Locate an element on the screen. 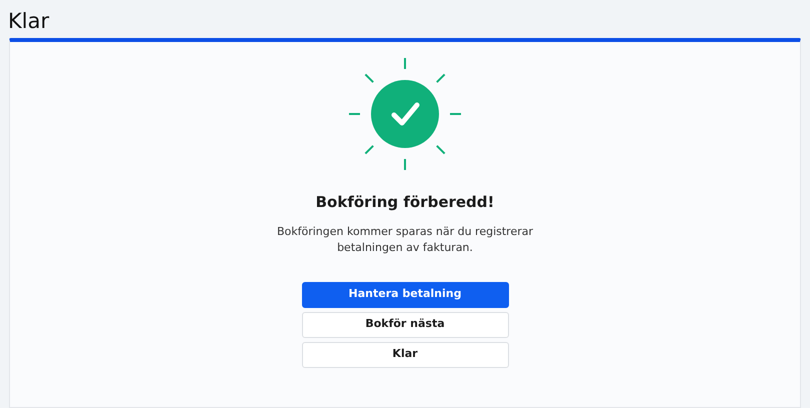 The height and width of the screenshot is (408, 810). done-button: Klar is located at coordinates (405, 355).